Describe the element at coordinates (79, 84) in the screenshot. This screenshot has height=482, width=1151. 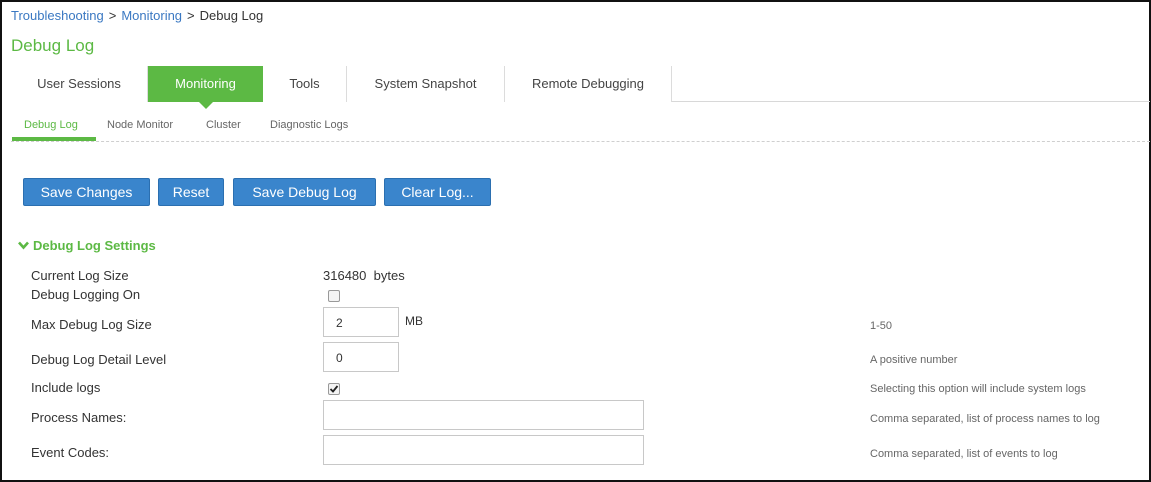
I see `tab-user-sessions: User Sessions` at that location.